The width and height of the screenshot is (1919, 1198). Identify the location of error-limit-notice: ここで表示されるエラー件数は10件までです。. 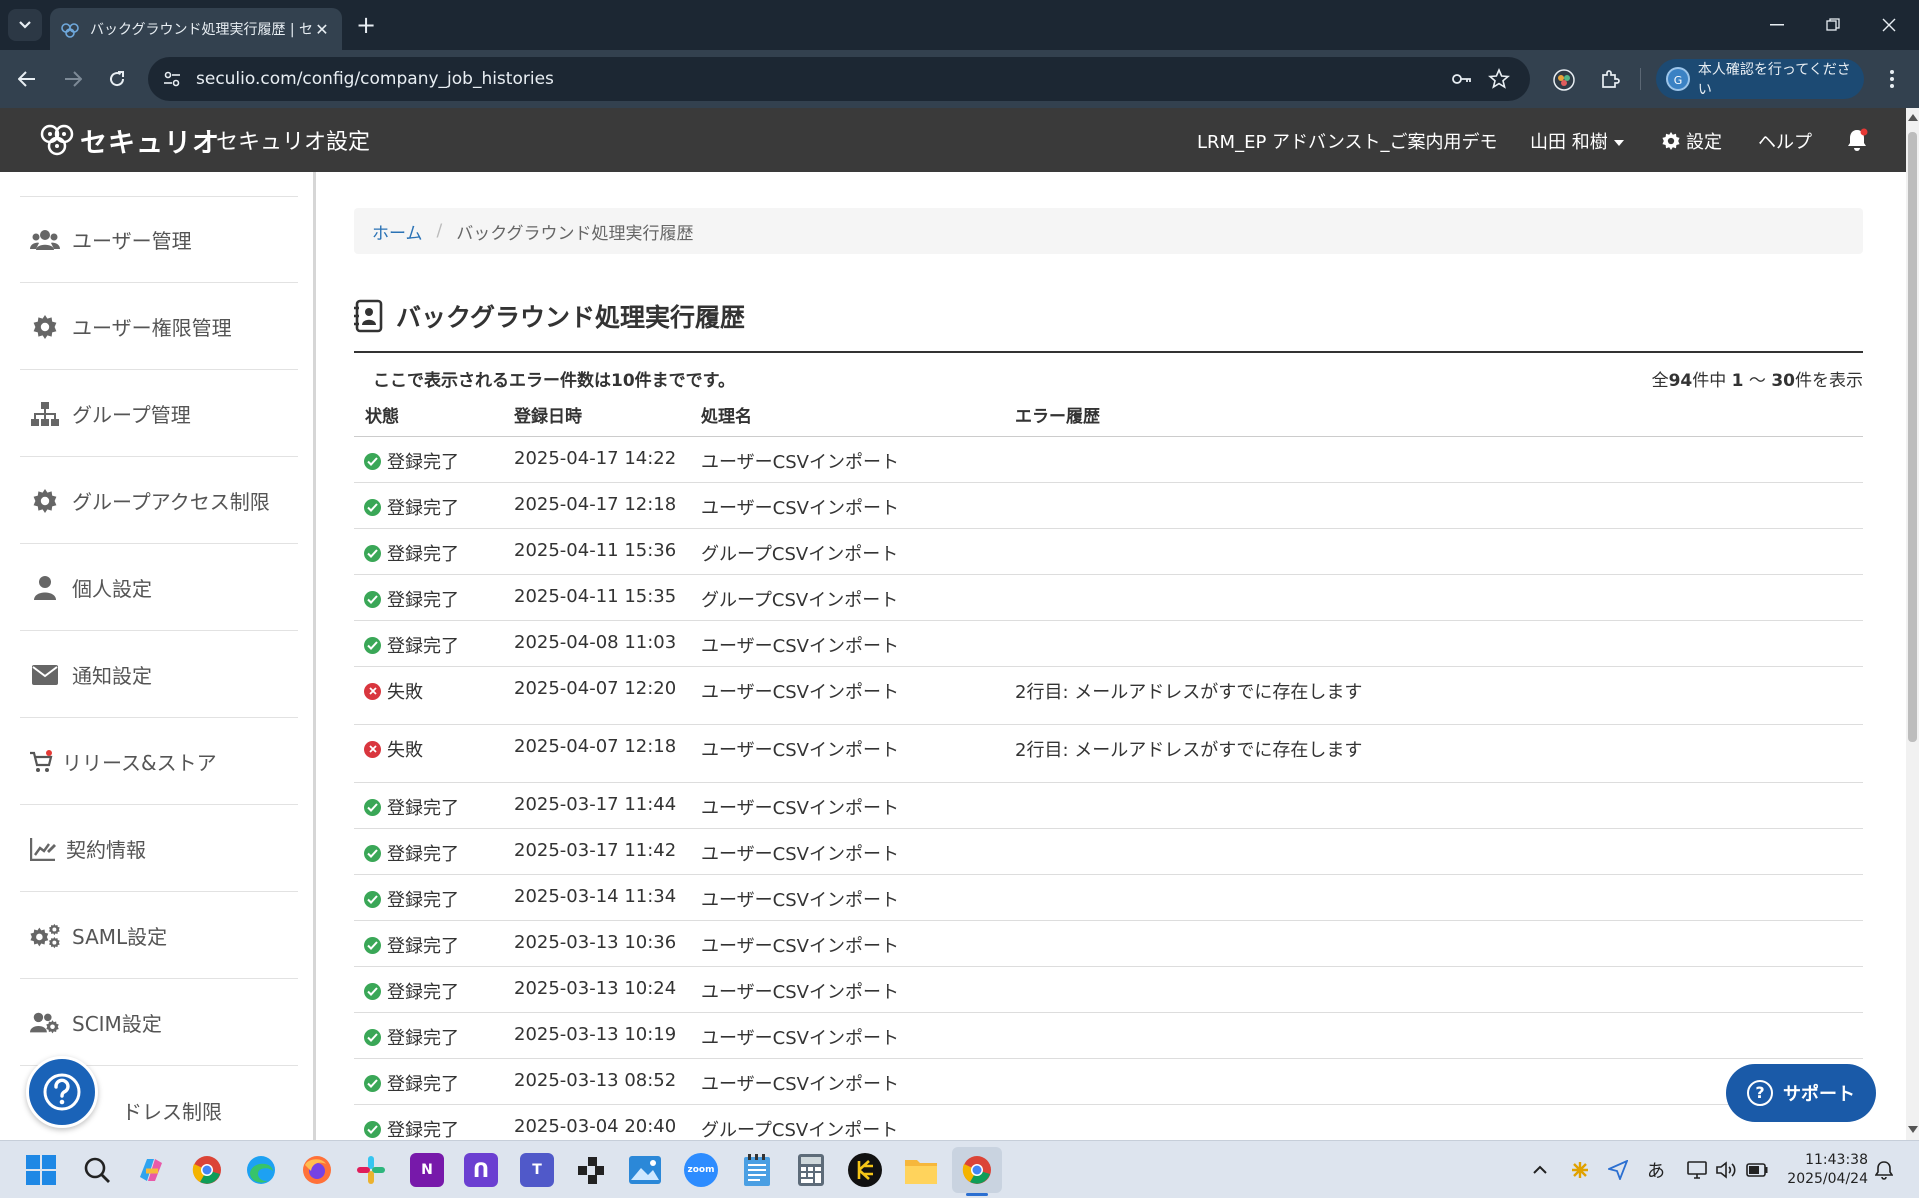
(554, 381).